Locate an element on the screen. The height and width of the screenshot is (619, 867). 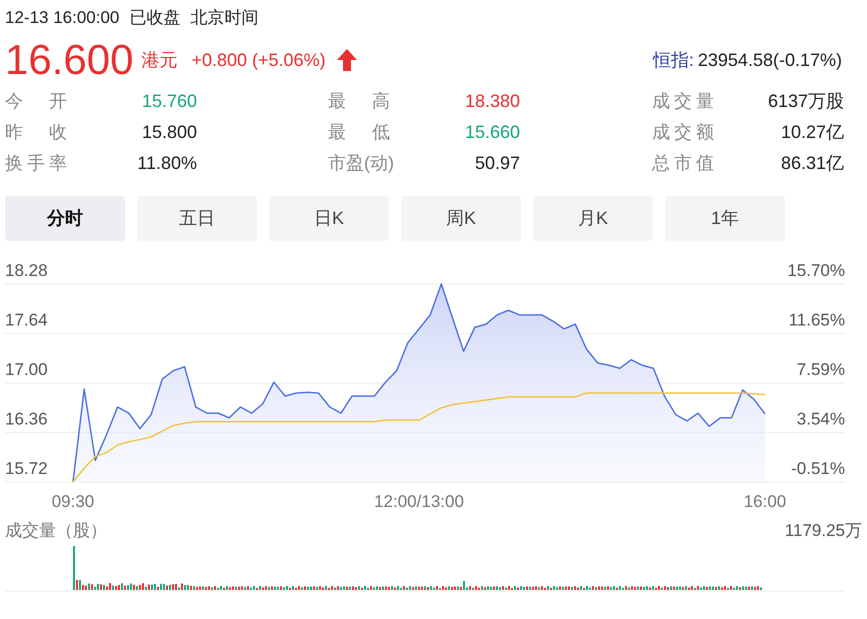
stat-label: 总市值 is located at coordinates (683, 163).